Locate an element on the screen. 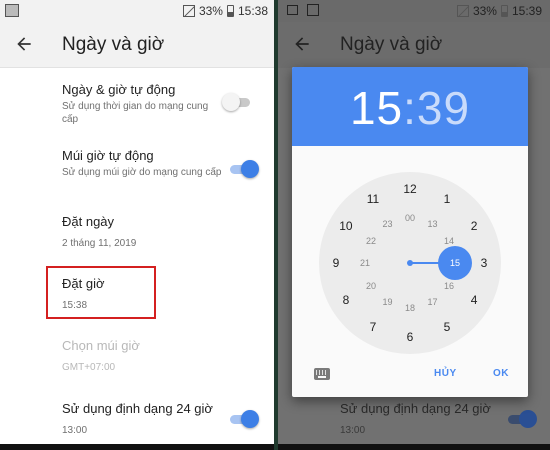 The height and width of the screenshot is (450, 550). hour-15: 15 is located at coordinates (455, 263).